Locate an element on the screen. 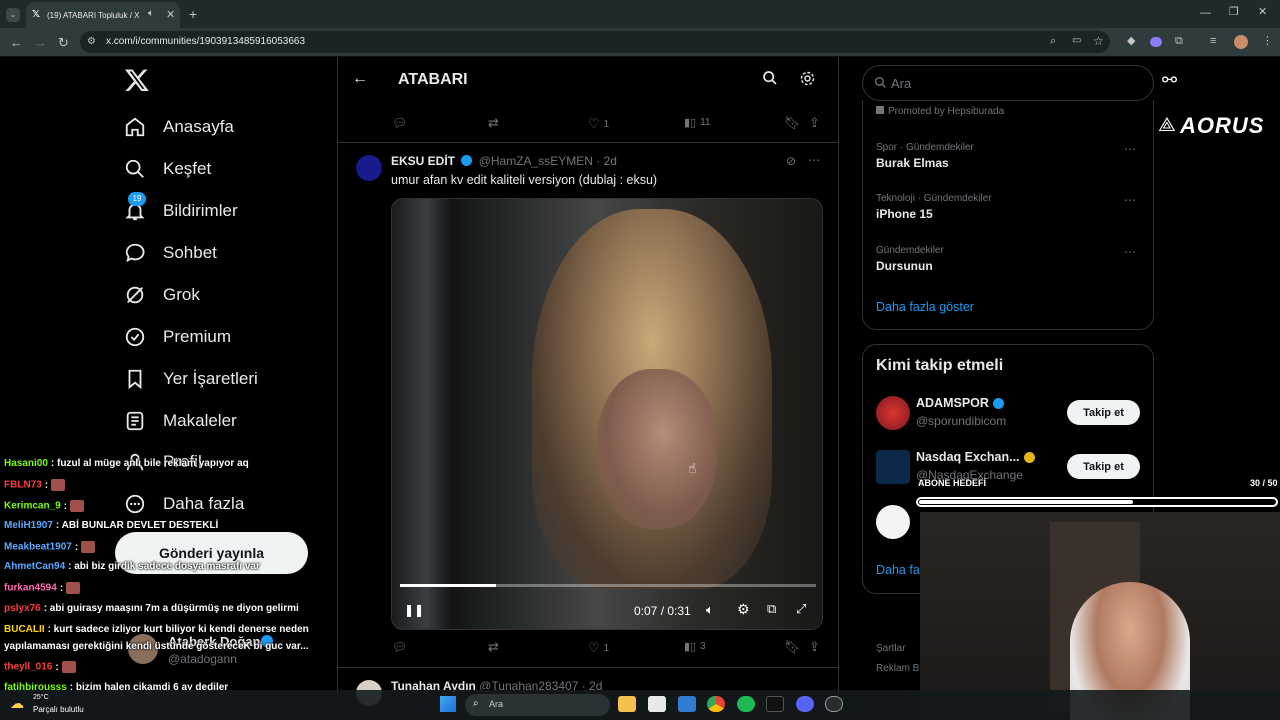 Image resolution: width=1280 pixels, height=720 pixels. volume-icon: 🔈︎ is located at coordinates (710, 610).